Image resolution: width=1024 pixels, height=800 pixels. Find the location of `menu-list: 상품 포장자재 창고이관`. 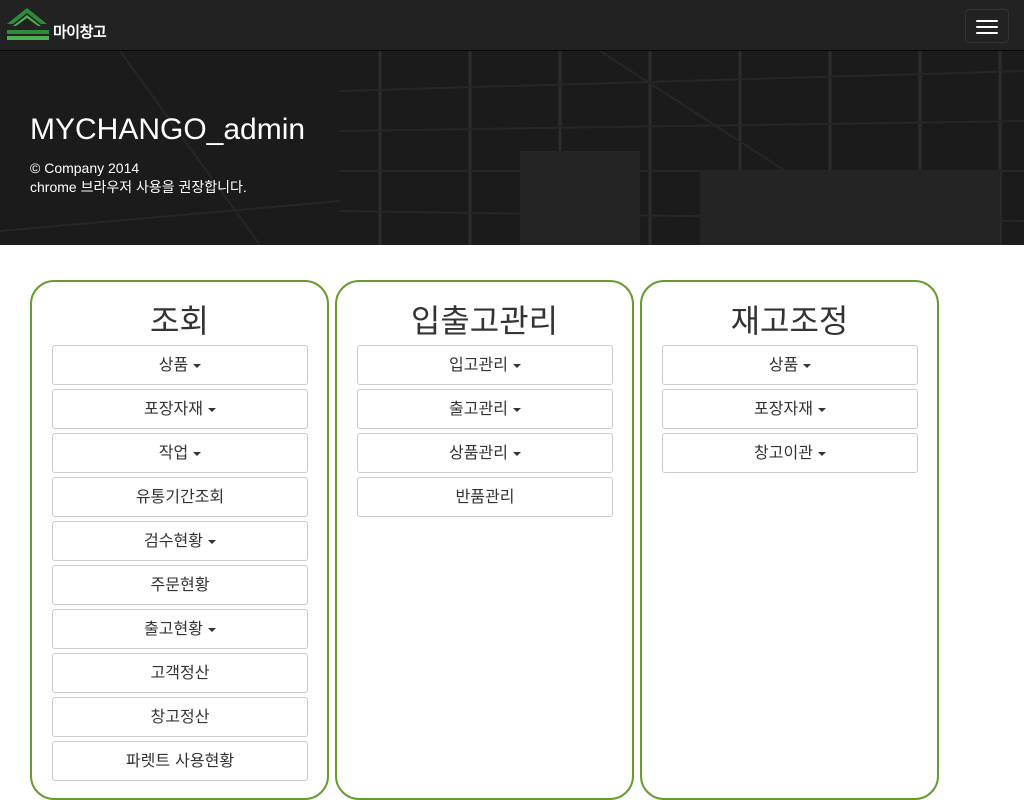

menu-list: 상품 포장자재 창고이관 is located at coordinates (790, 411).